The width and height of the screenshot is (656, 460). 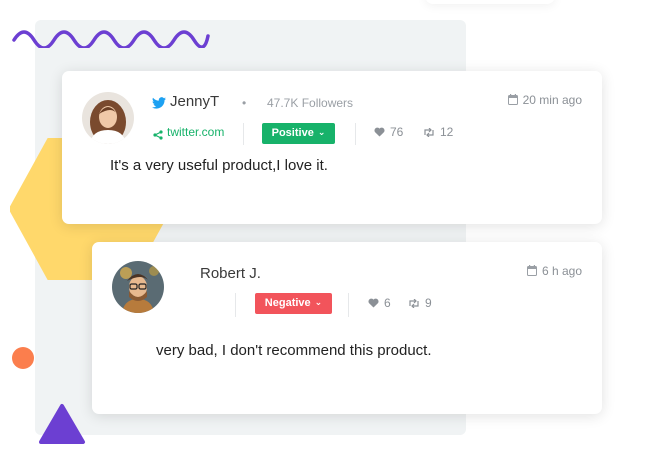 I want to click on timestamp: 6 h ago, so click(x=554, y=271).